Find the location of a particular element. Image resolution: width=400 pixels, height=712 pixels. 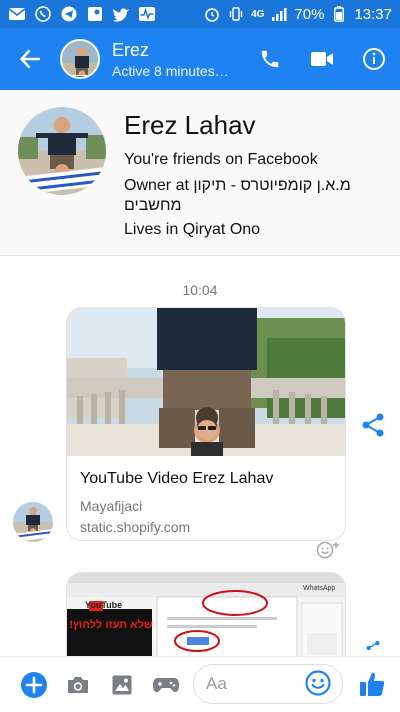

maps-icon is located at coordinates (95, 14).